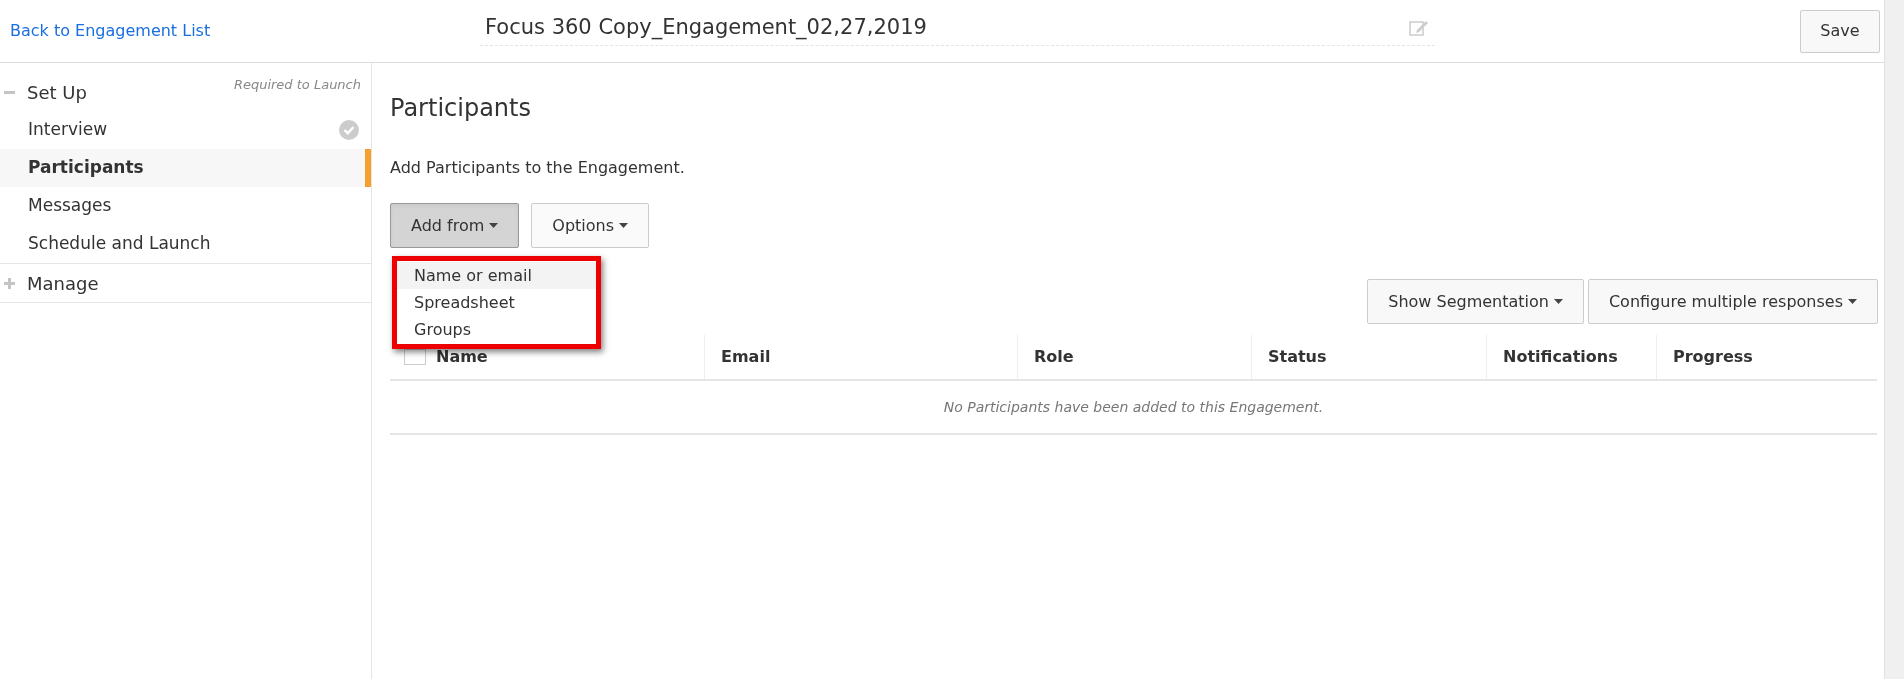  I want to click on menu-item: Groups, so click(496, 329).